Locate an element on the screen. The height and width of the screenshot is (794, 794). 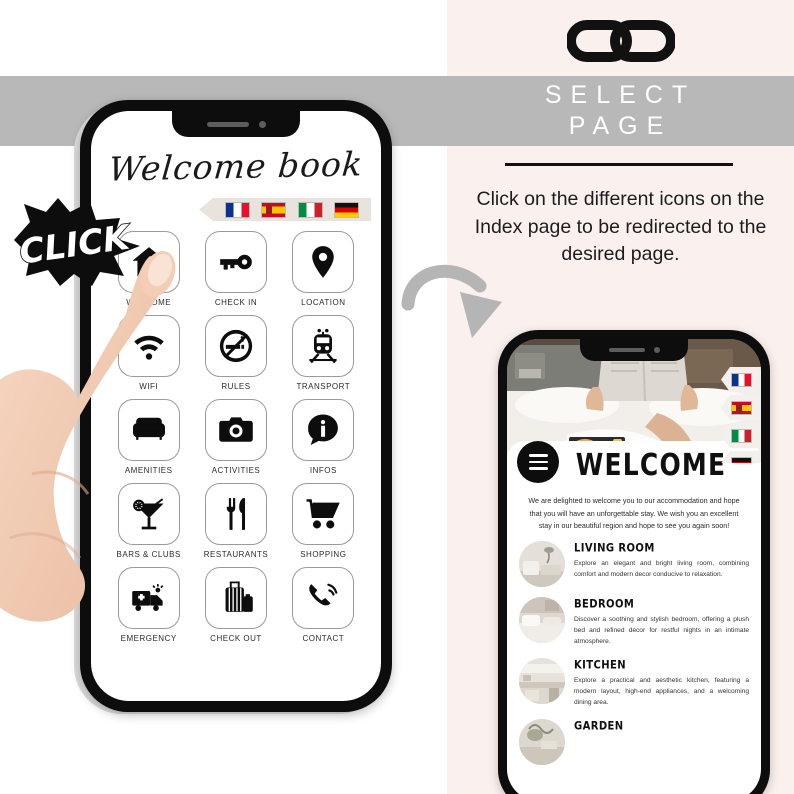
wifi-icon is located at coordinates (148, 346).